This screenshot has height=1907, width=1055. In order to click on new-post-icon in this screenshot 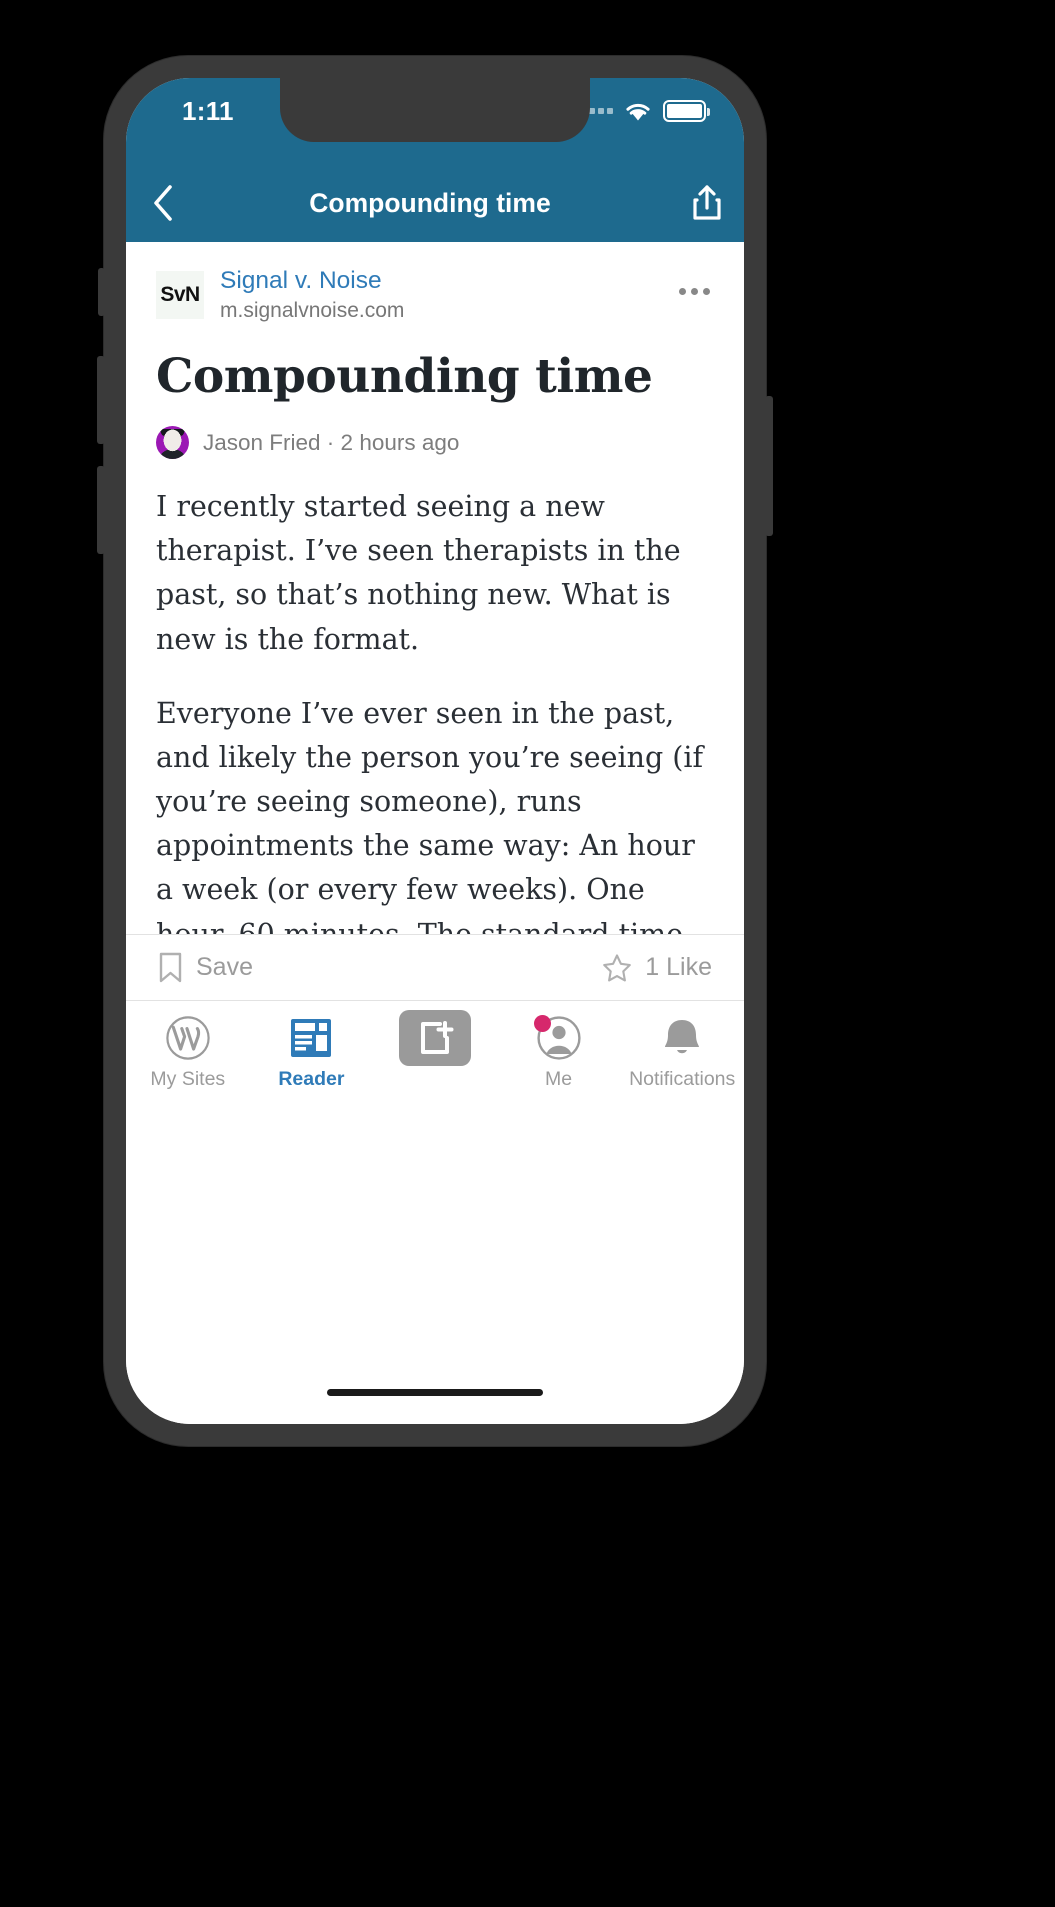, I will do `click(434, 1038)`.